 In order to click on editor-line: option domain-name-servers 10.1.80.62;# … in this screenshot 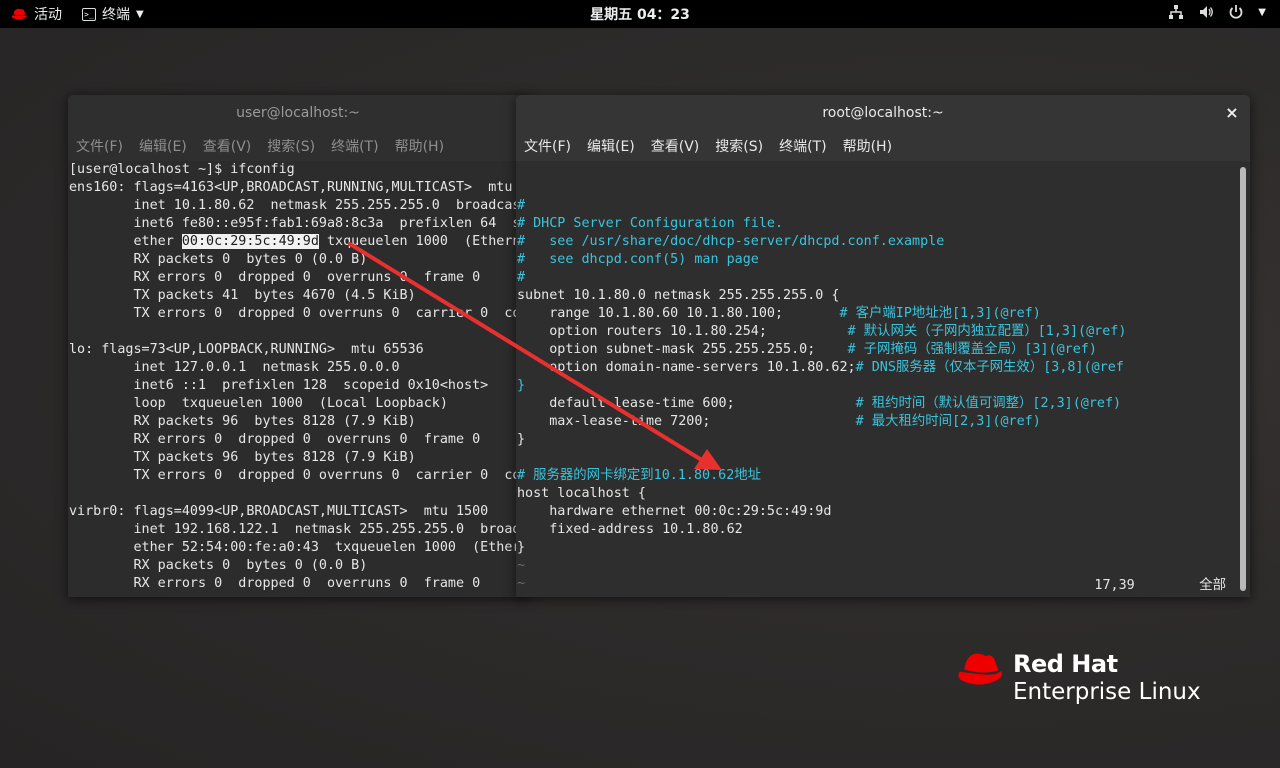, I will do `click(883, 368)`.